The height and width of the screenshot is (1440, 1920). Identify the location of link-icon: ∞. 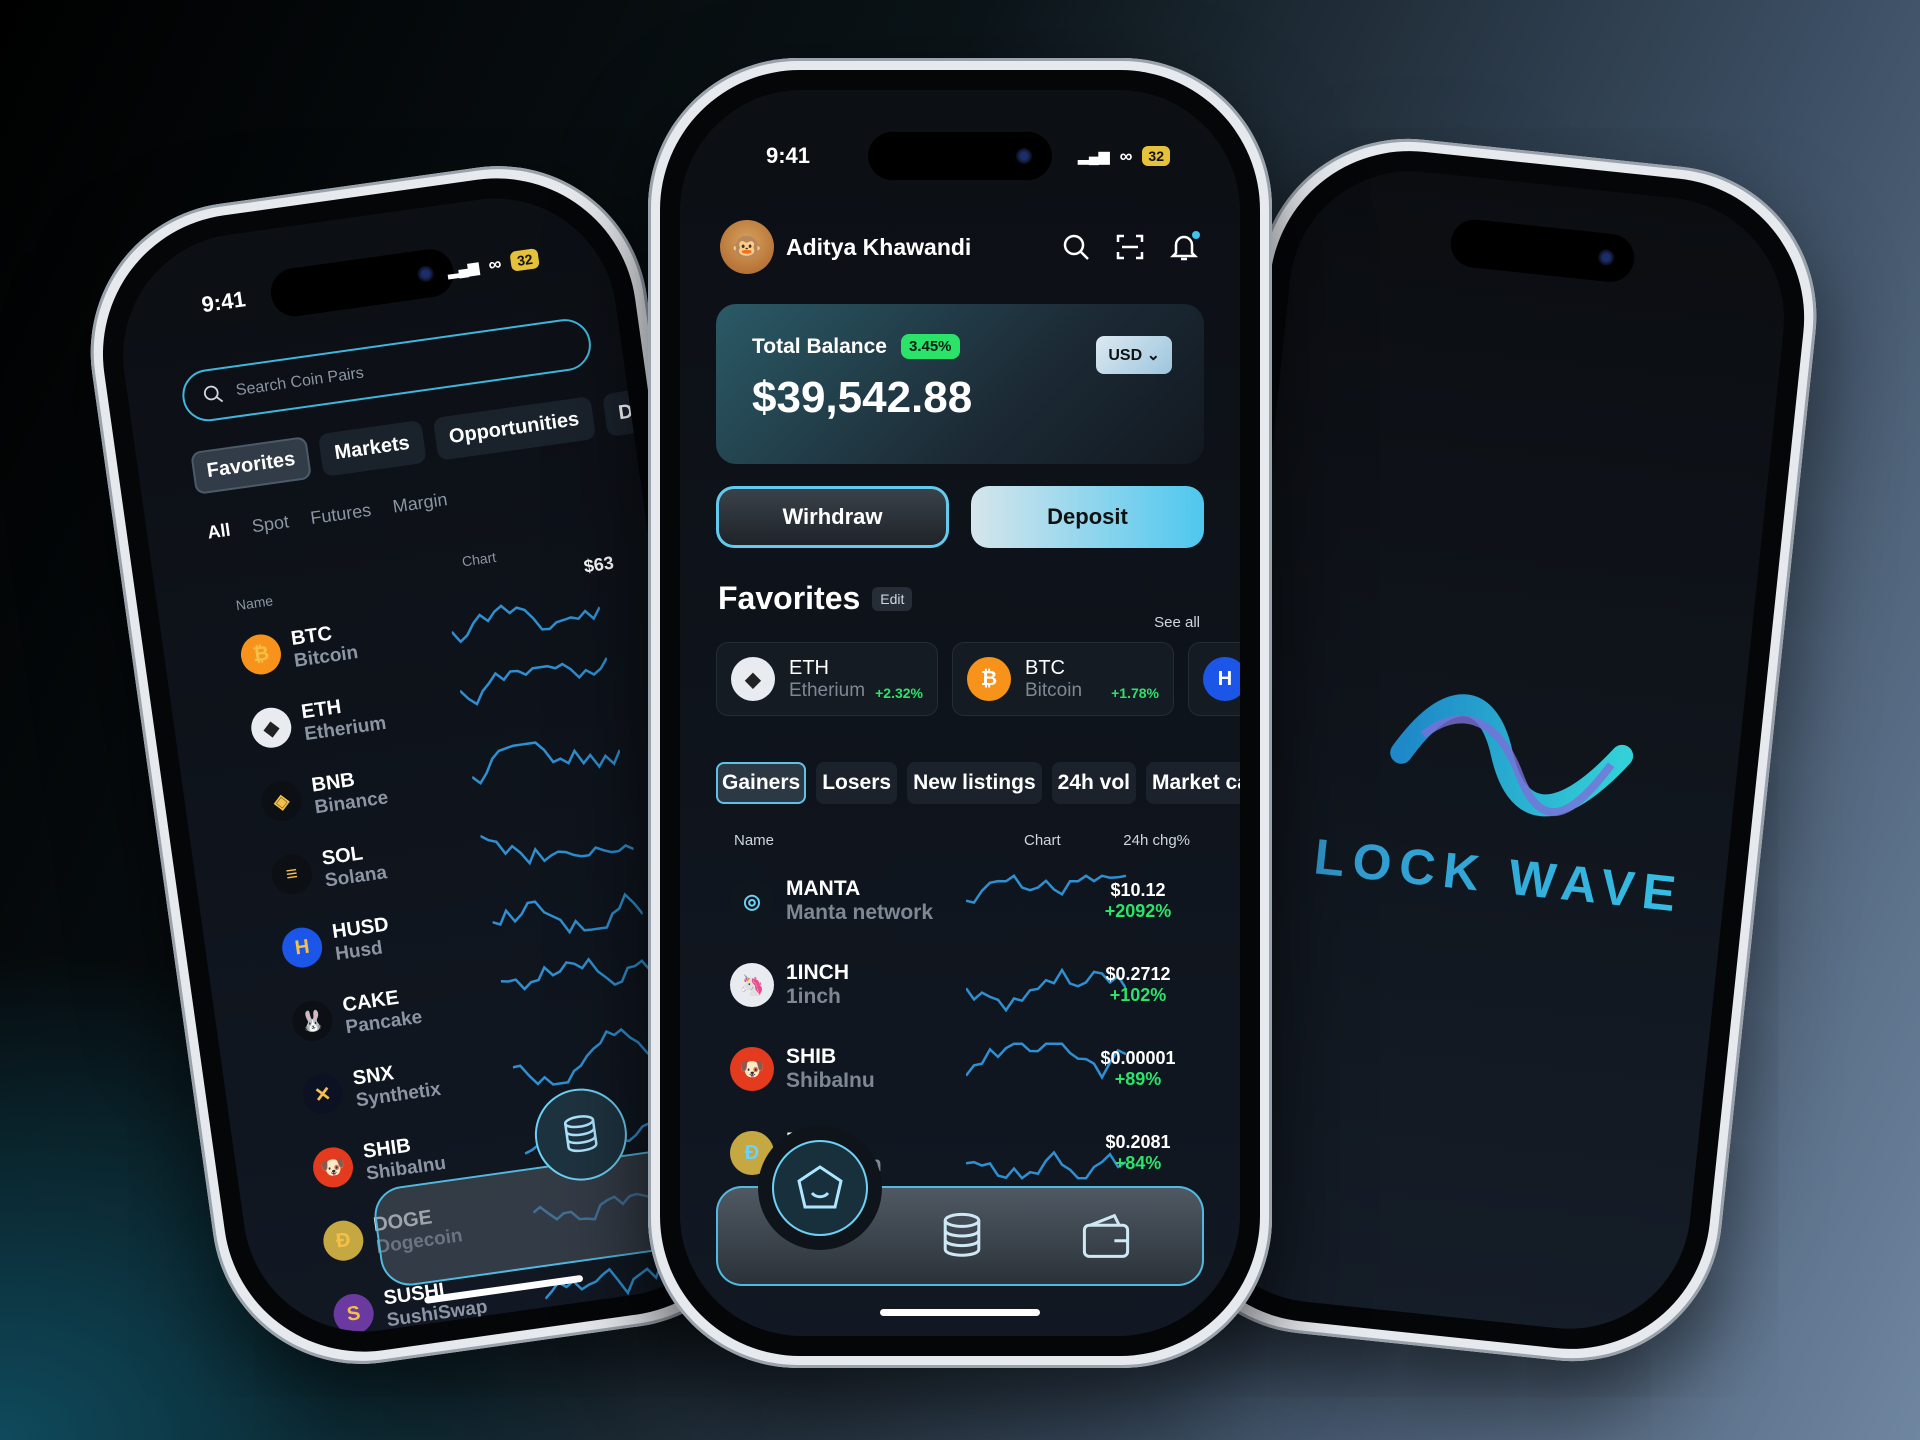
(1126, 155).